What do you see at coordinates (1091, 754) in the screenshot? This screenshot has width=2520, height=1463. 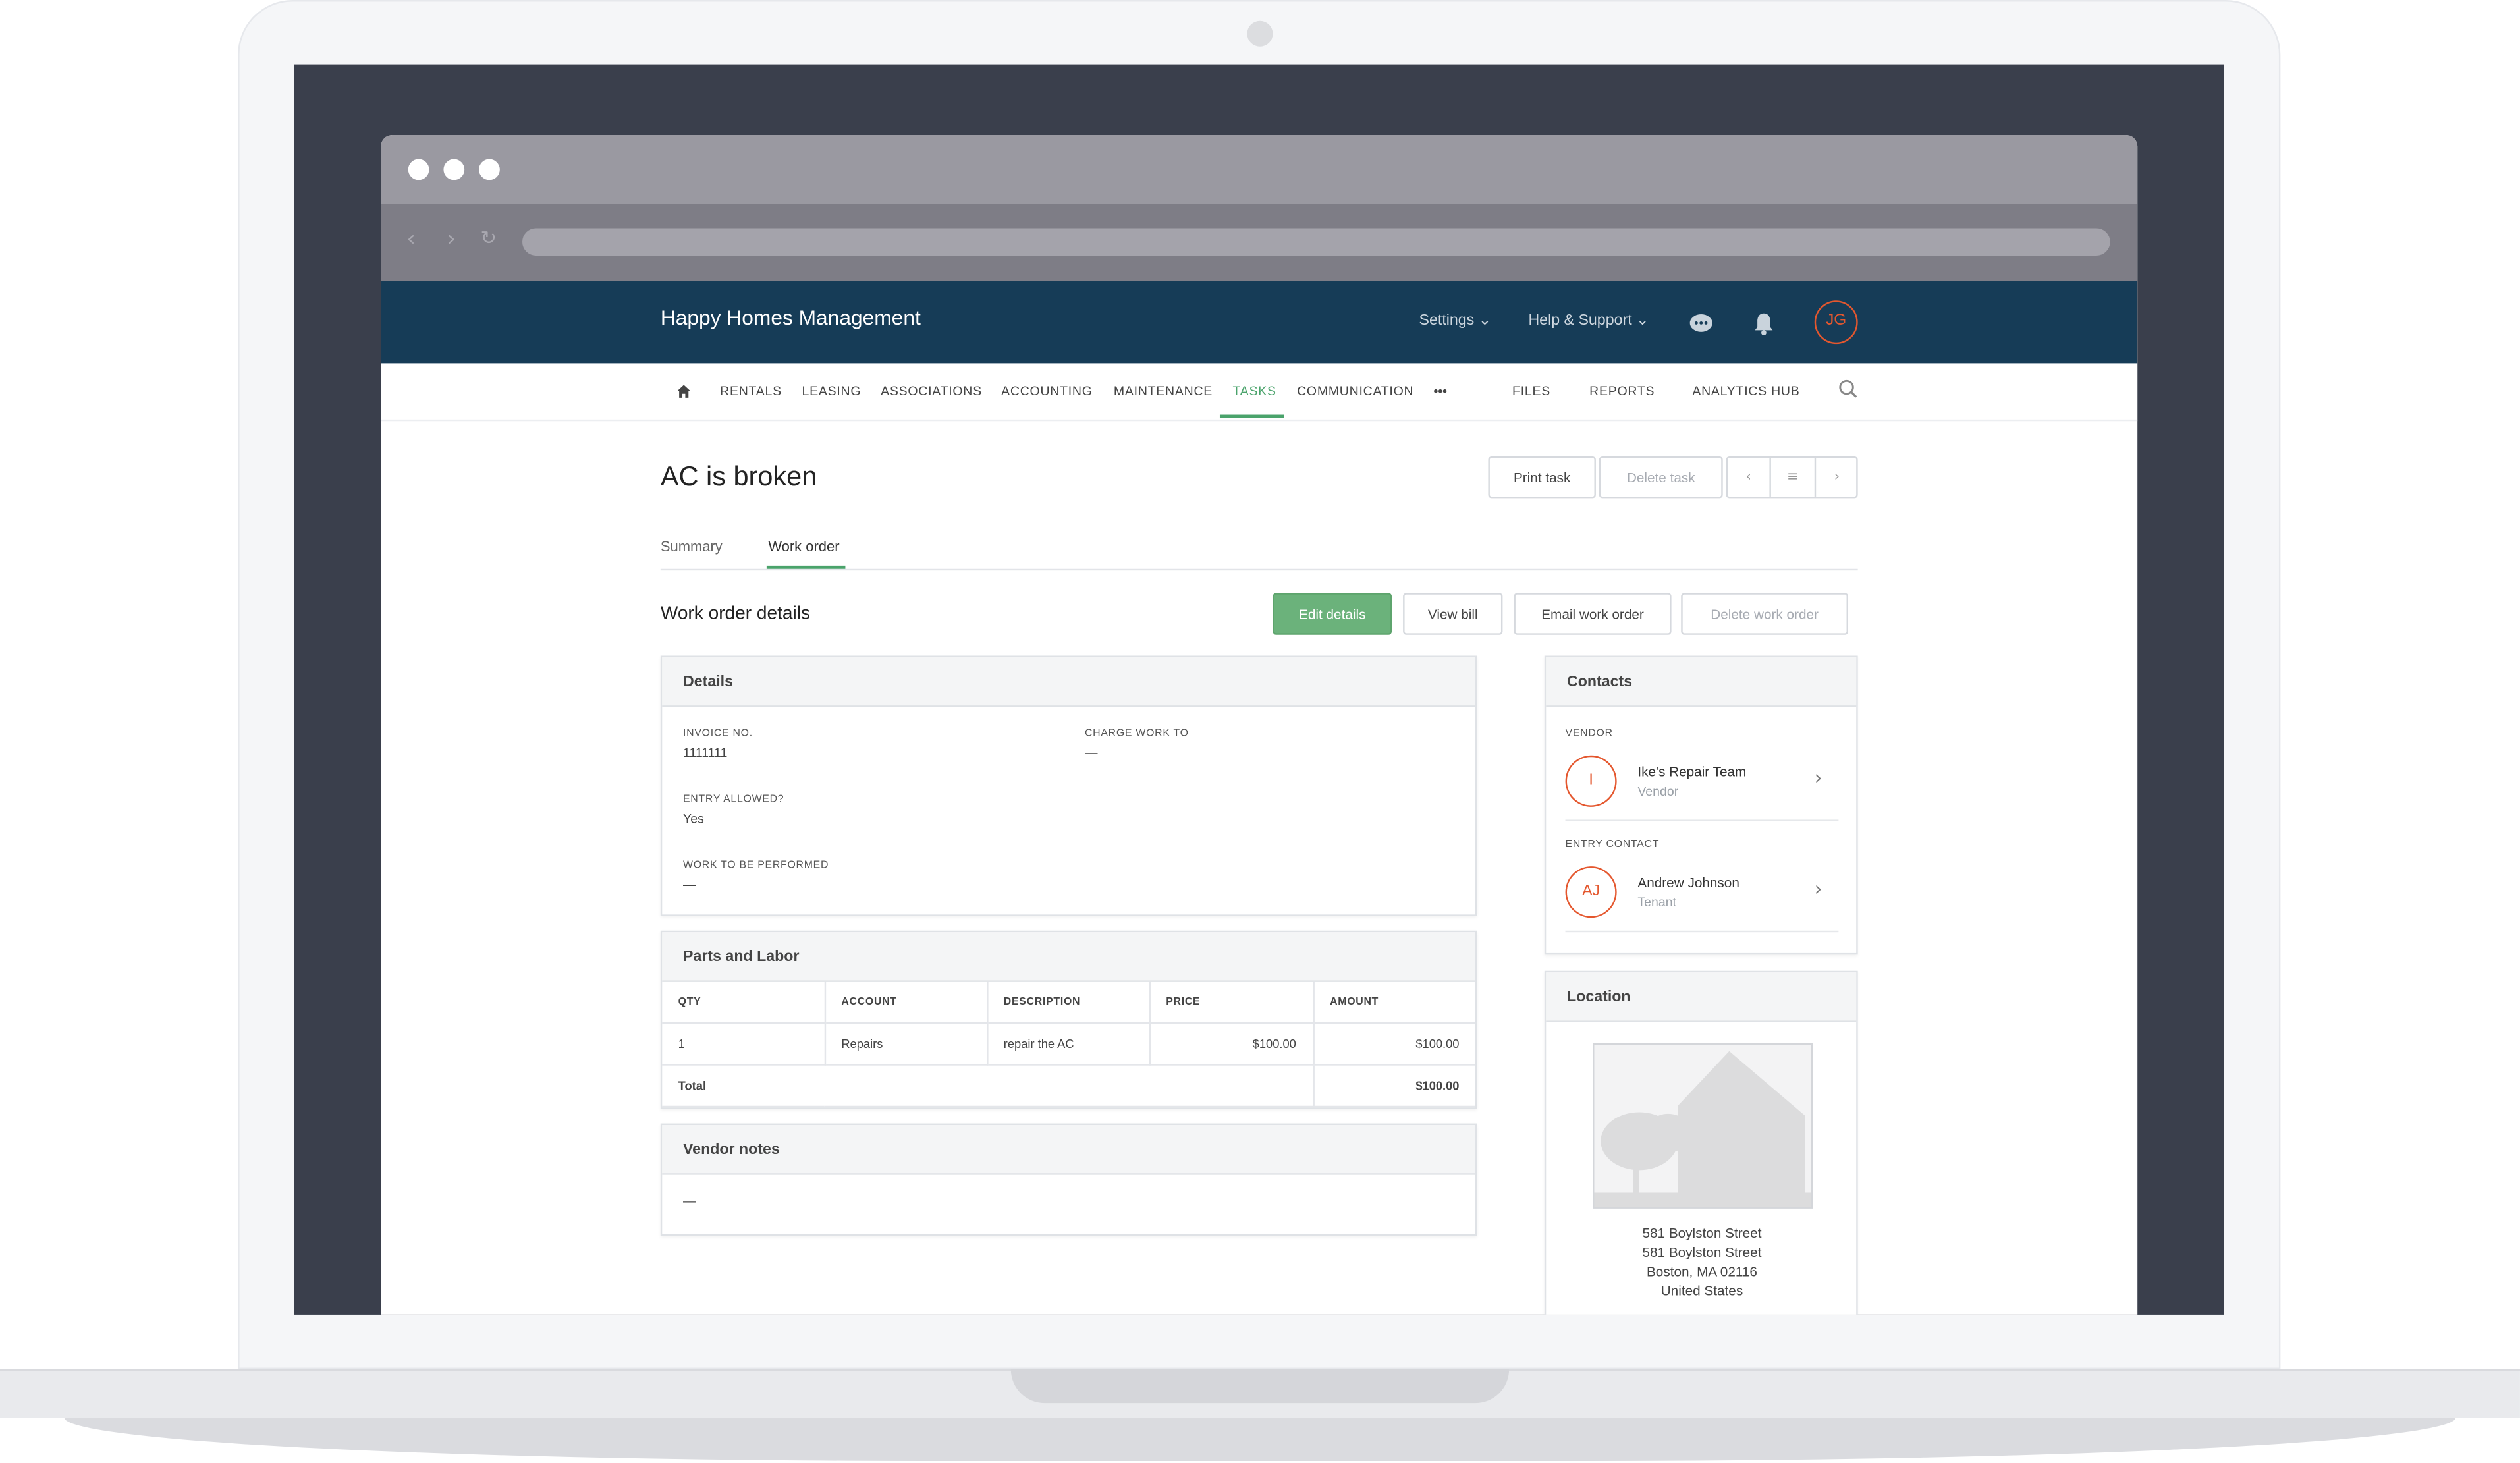 I see `charge-value: —` at bounding box center [1091, 754].